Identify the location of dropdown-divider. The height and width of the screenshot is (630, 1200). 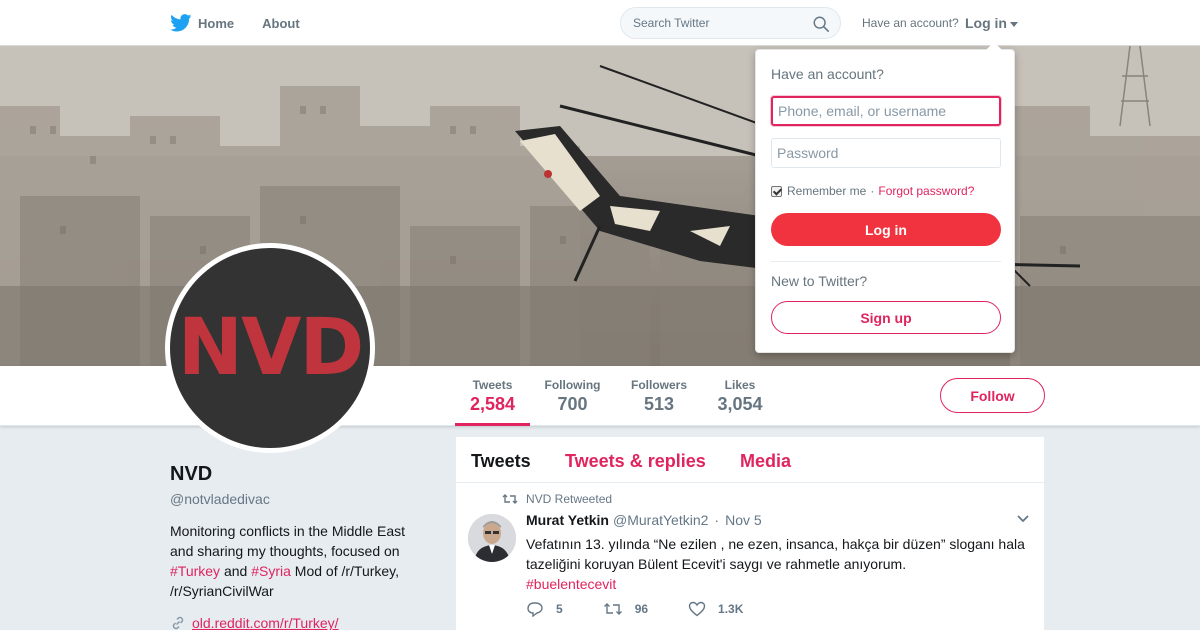
(886, 261).